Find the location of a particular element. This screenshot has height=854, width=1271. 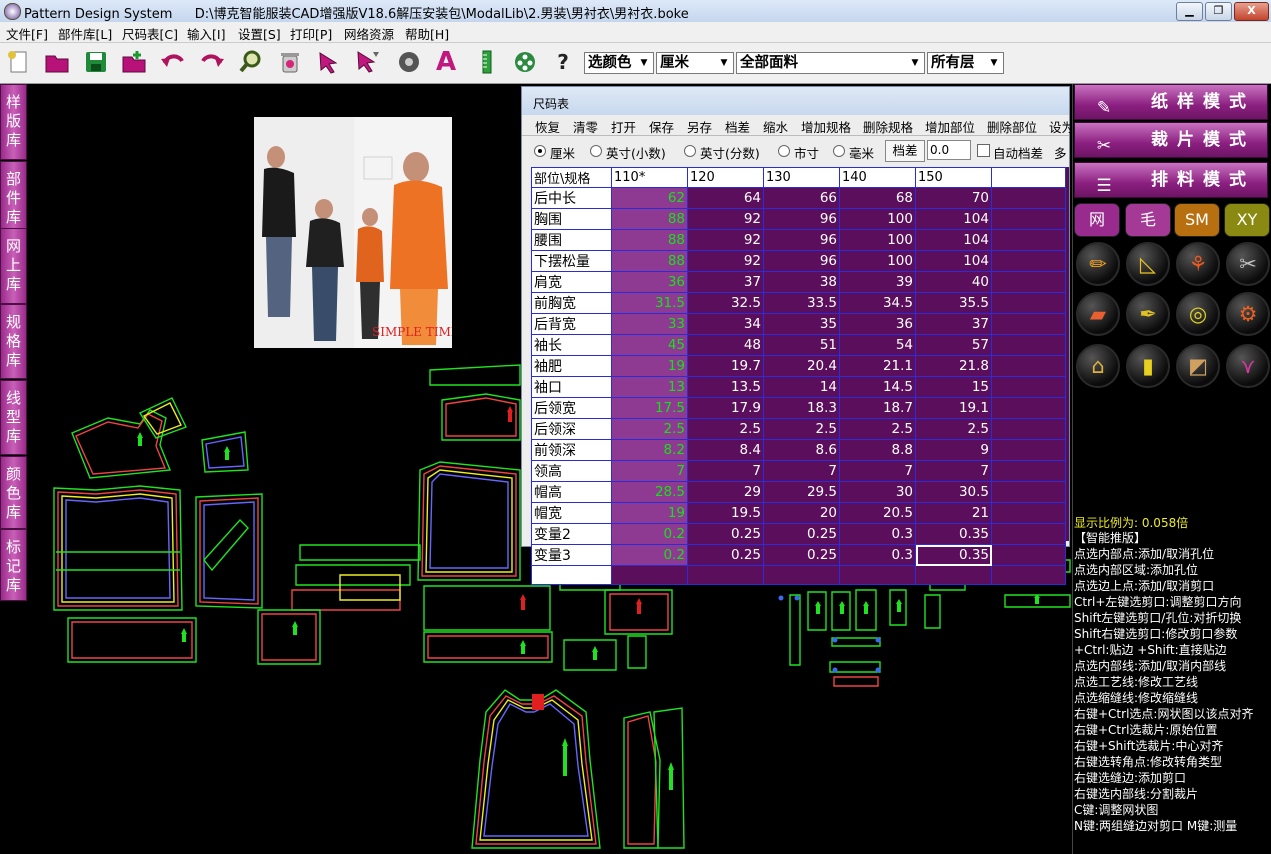

size-value-cell: 88 is located at coordinates (649, 240).